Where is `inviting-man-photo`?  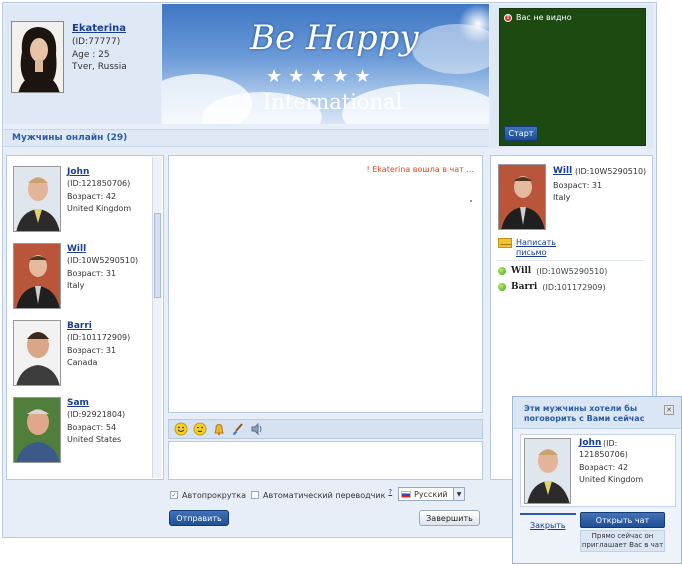
inviting-man-photo is located at coordinates (547, 471).